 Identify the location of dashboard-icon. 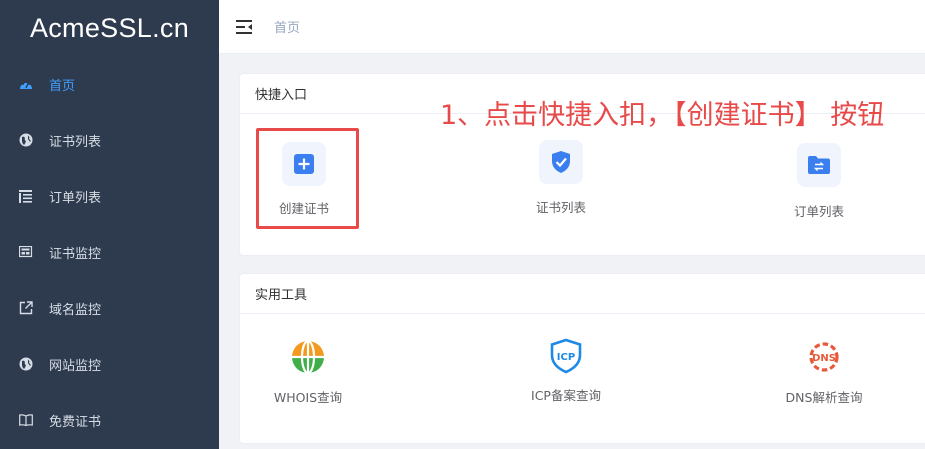
(26, 84).